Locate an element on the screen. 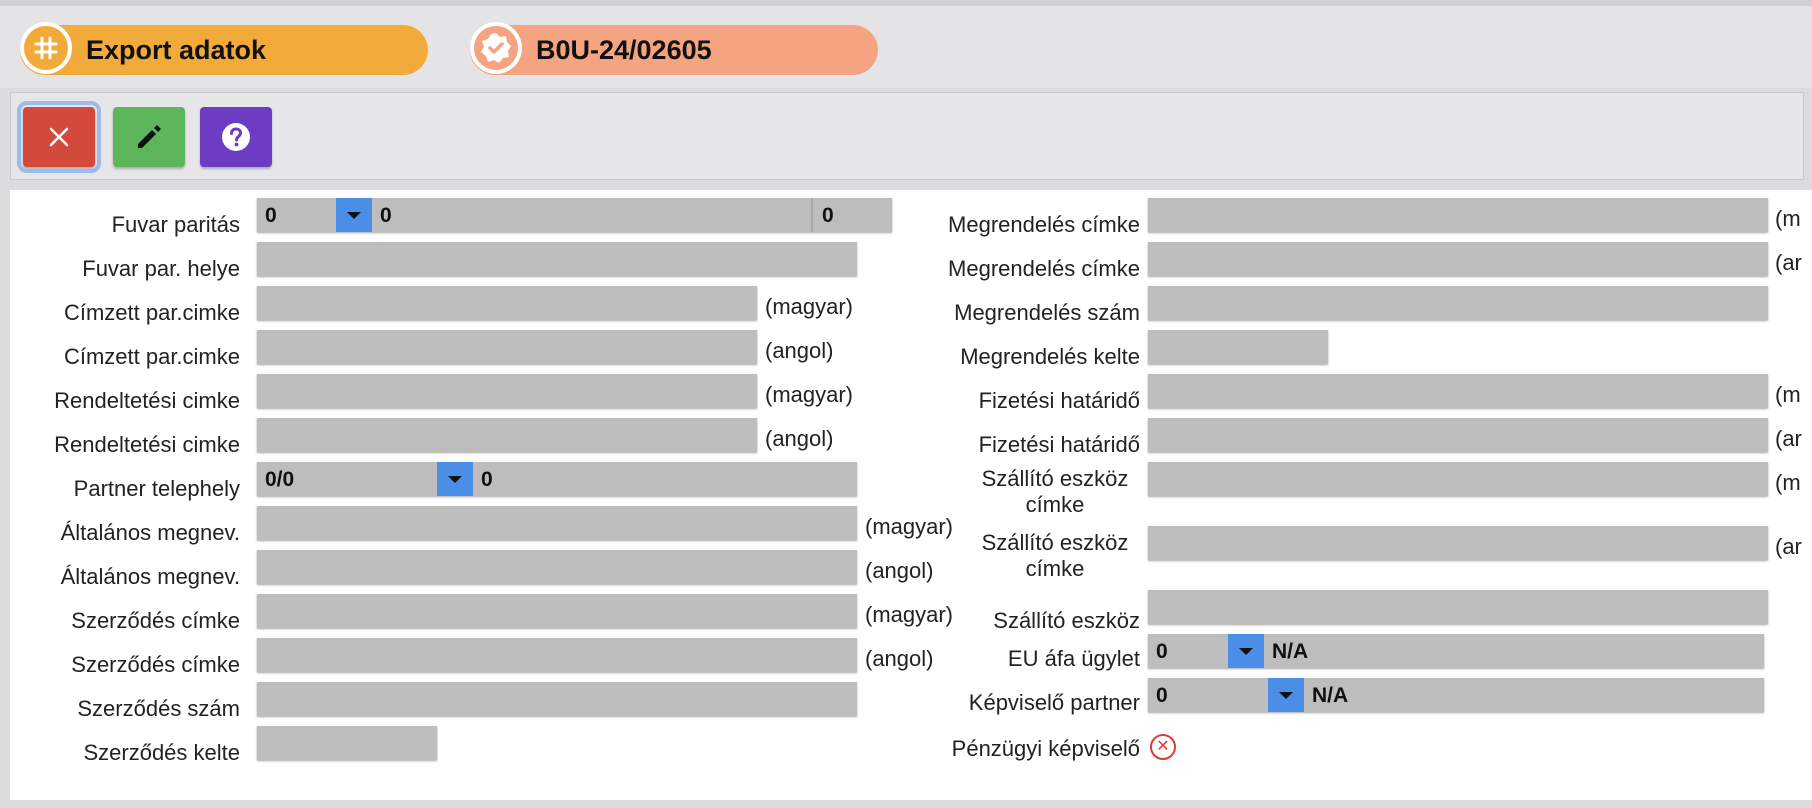 This screenshot has width=1812, height=808. szerzodes-cimke-en-value is located at coordinates (261, 655).